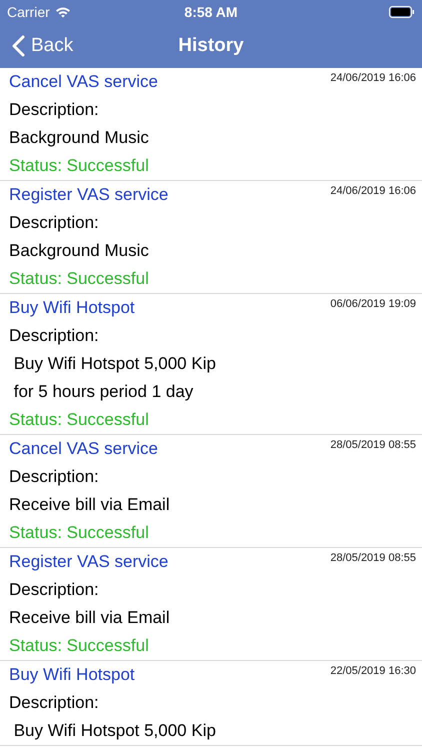  Describe the element at coordinates (211, 46) in the screenshot. I see `screen-title: History` at that location.